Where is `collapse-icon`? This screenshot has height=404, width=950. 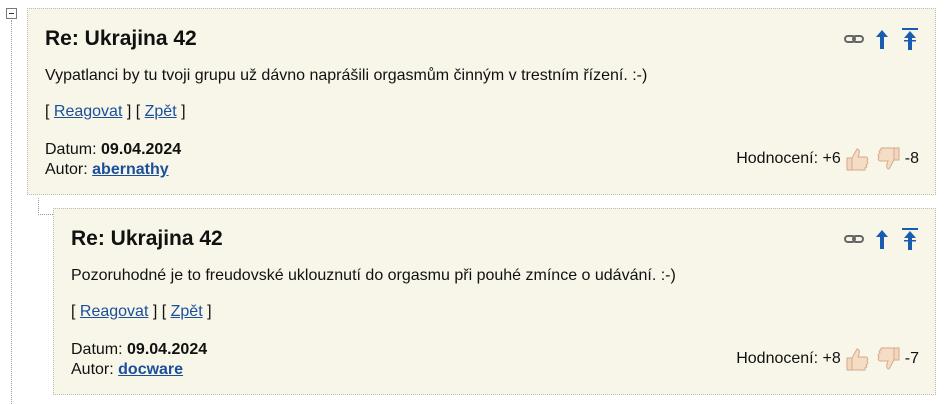 collapse-icon is located at coordinates (11, 13).